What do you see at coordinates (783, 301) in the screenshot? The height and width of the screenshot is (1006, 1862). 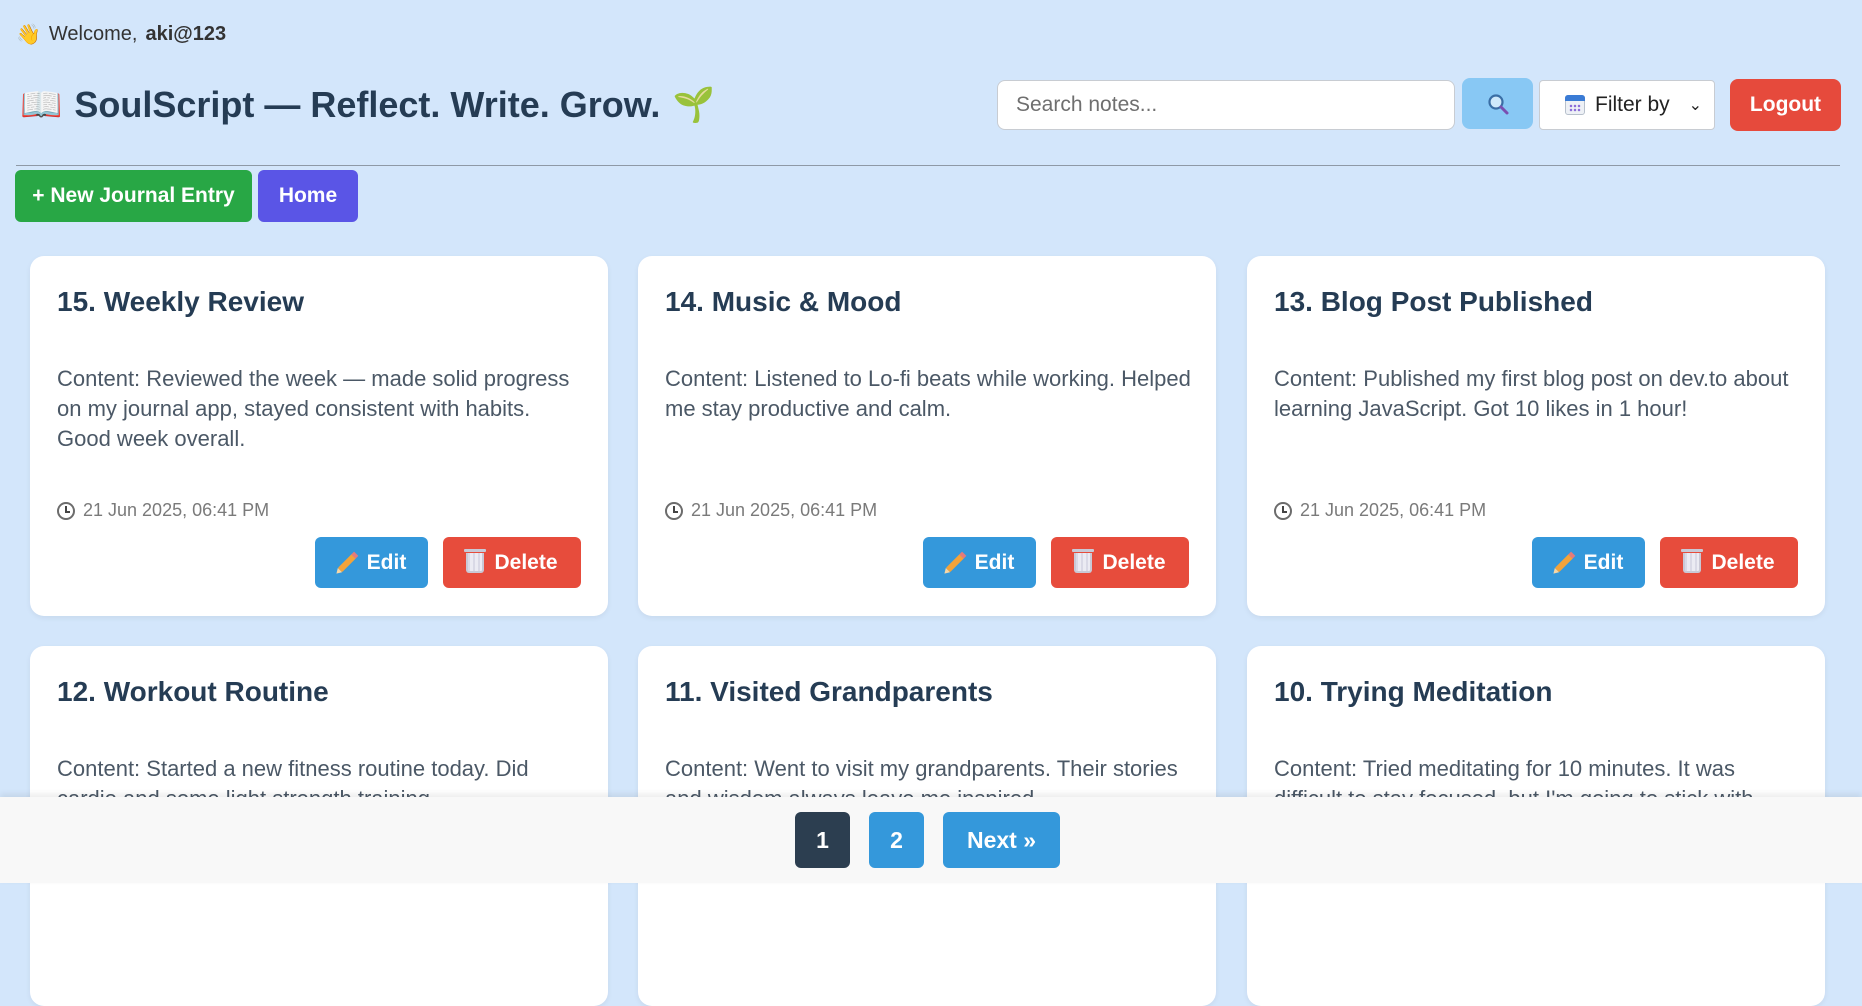 I see `card-title: 14. Music & Mood` at bounding box center [783, 301].